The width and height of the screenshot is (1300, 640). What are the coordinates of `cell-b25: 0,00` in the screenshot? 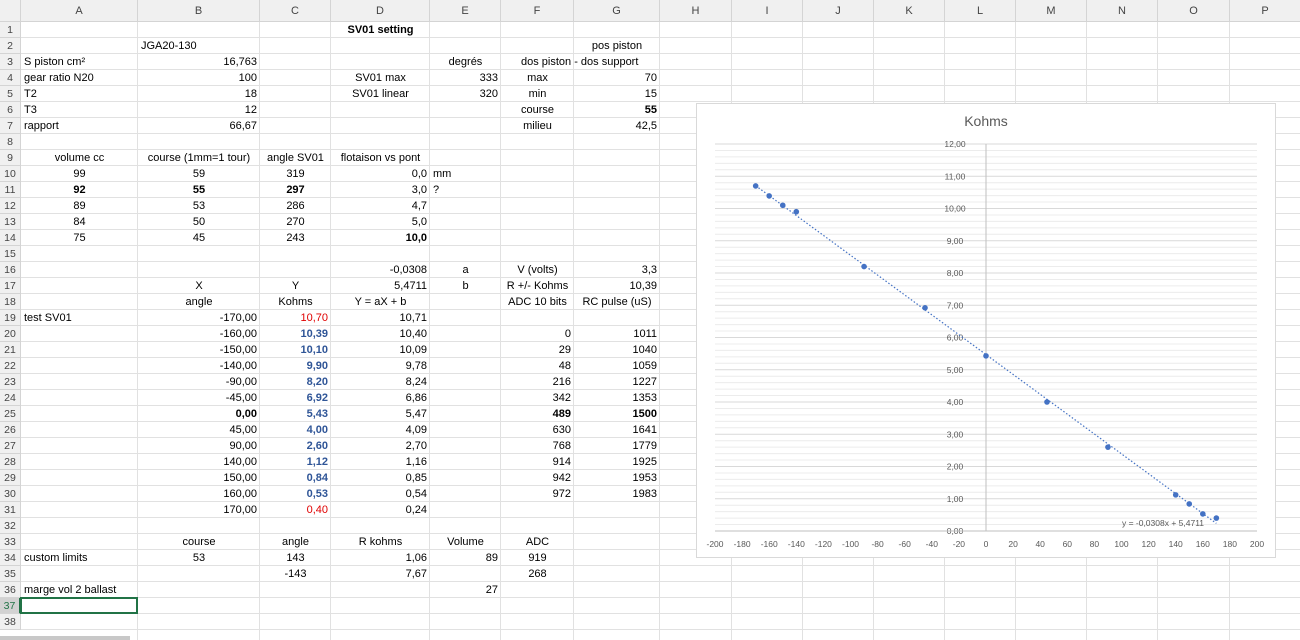 It's located at (199, 414).